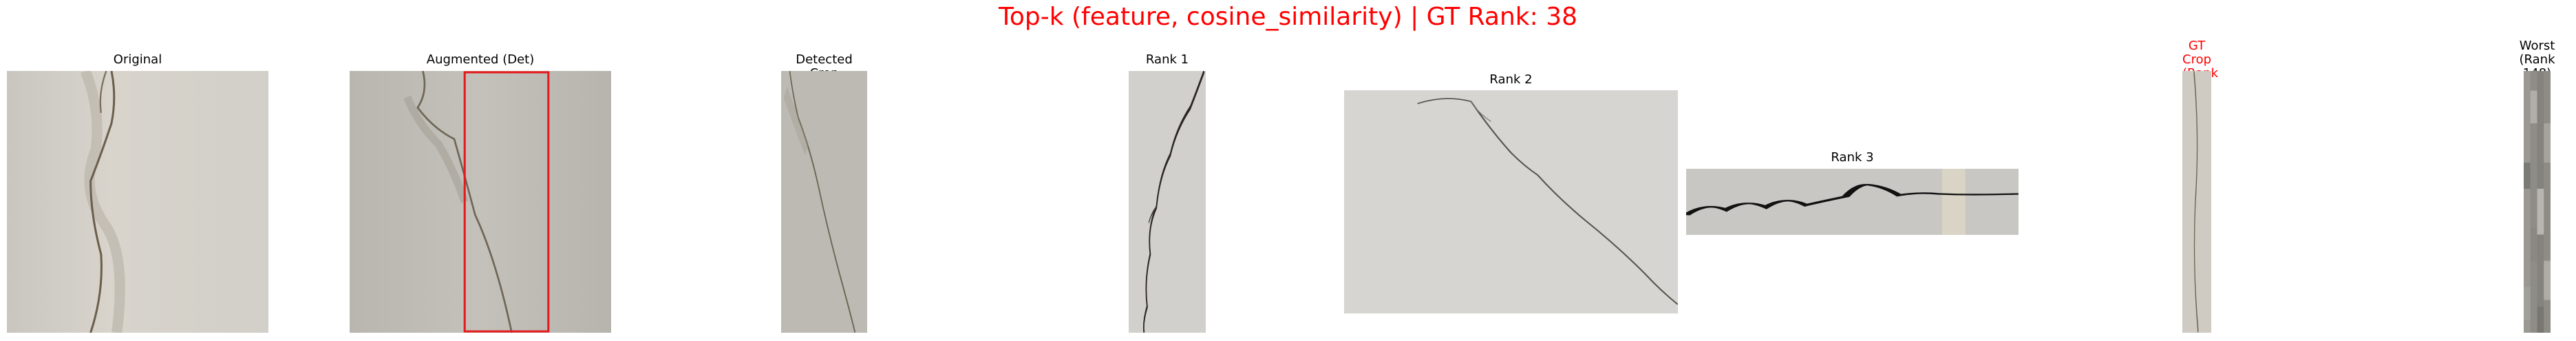 The image size is (2576, 341). Describe the element at coordinates (480, 59) in the screenshot. I see `augmented-caption: Augmented (Det)` at that location.